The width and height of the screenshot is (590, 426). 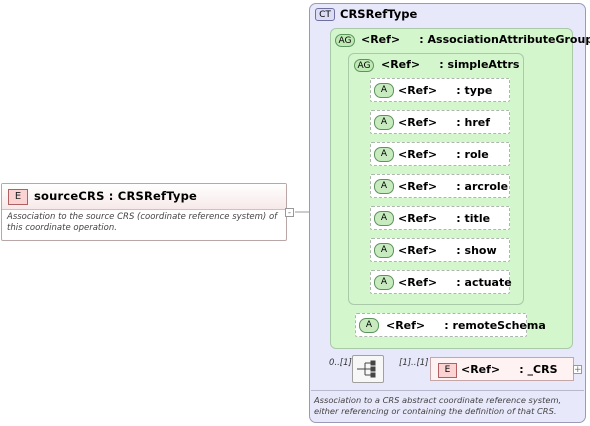 What do you see at coordinates (447, 370) in the screenshot?
I see `ref-element-badge: E` at bounding box center [447, 370].